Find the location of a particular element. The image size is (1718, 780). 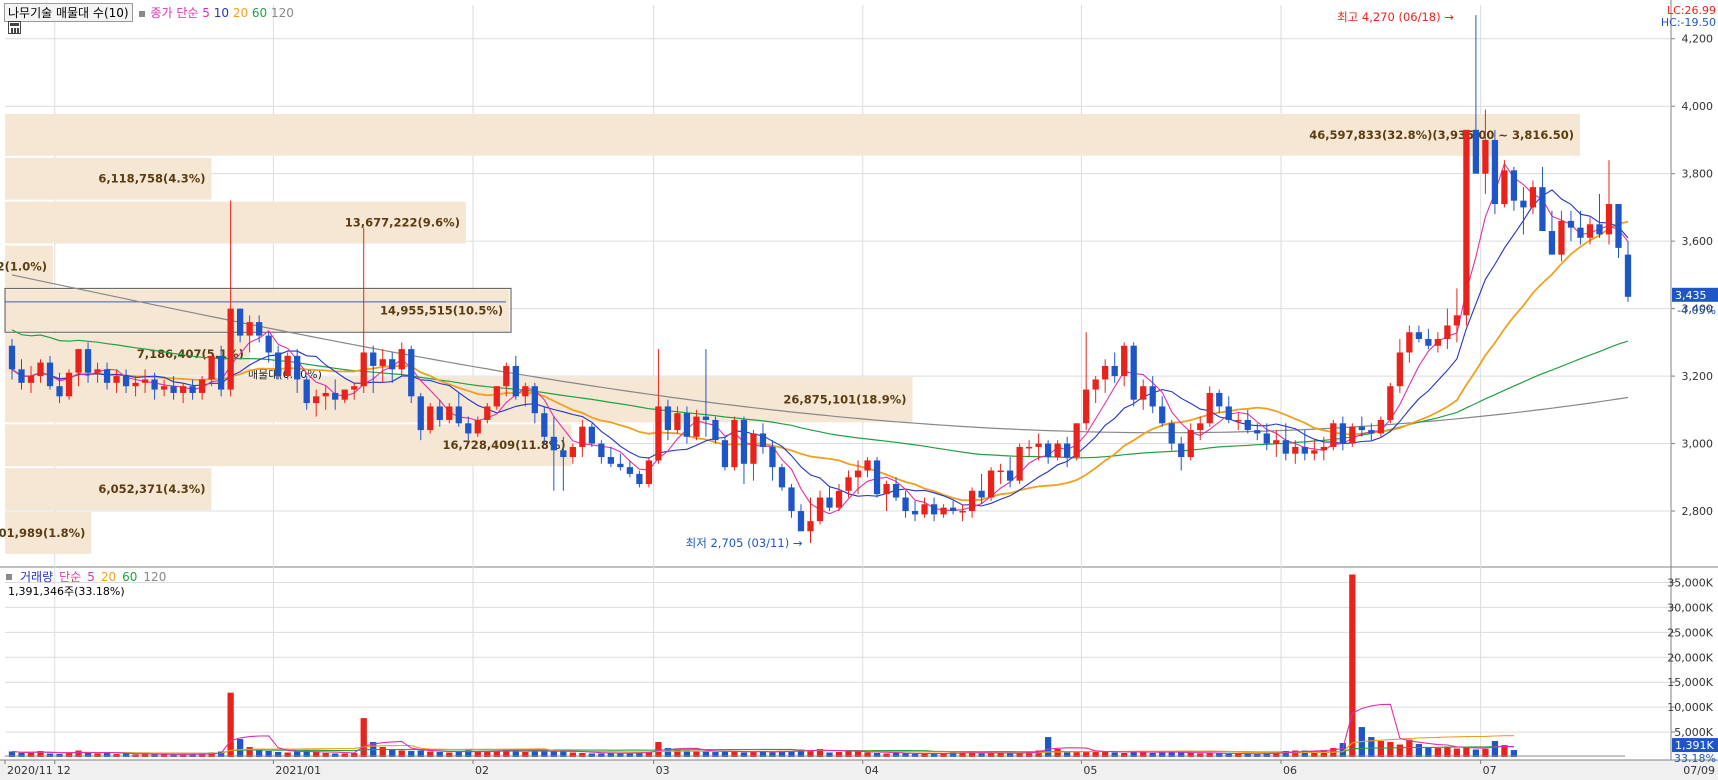

indicator-label: 나무기술 매물대 수(10) is located at coordinates (68, 12).